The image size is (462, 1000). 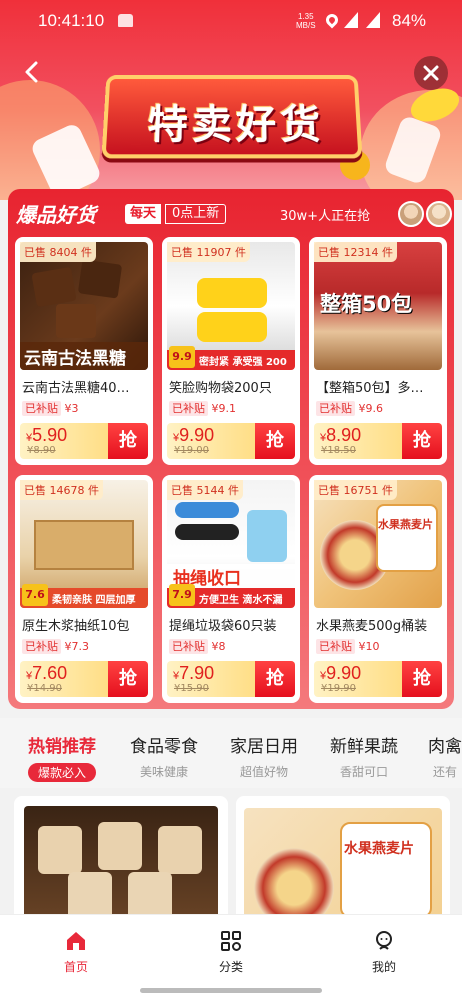 I want to click on sold-count: 已售 14678 件, so click(x=61, y=490).